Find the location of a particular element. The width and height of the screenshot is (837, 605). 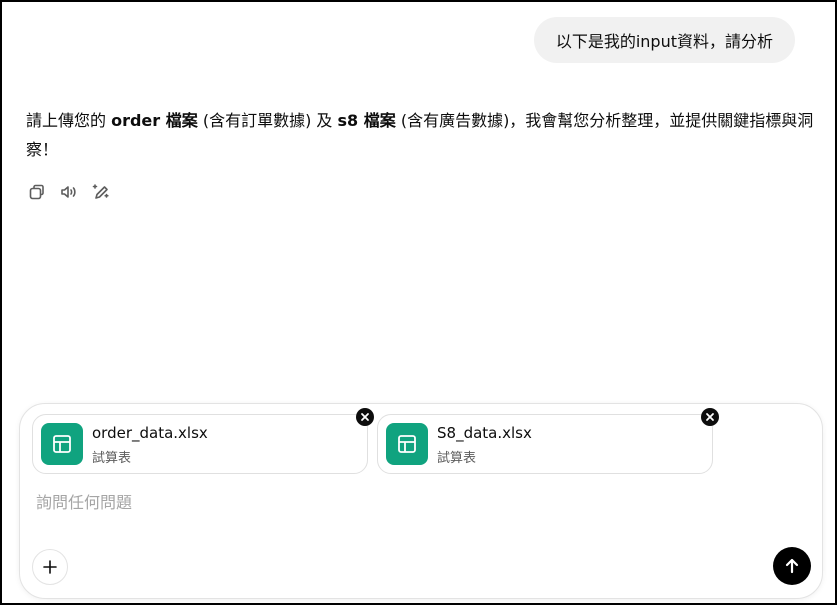

copy-button is located at coordinates (37, 192).